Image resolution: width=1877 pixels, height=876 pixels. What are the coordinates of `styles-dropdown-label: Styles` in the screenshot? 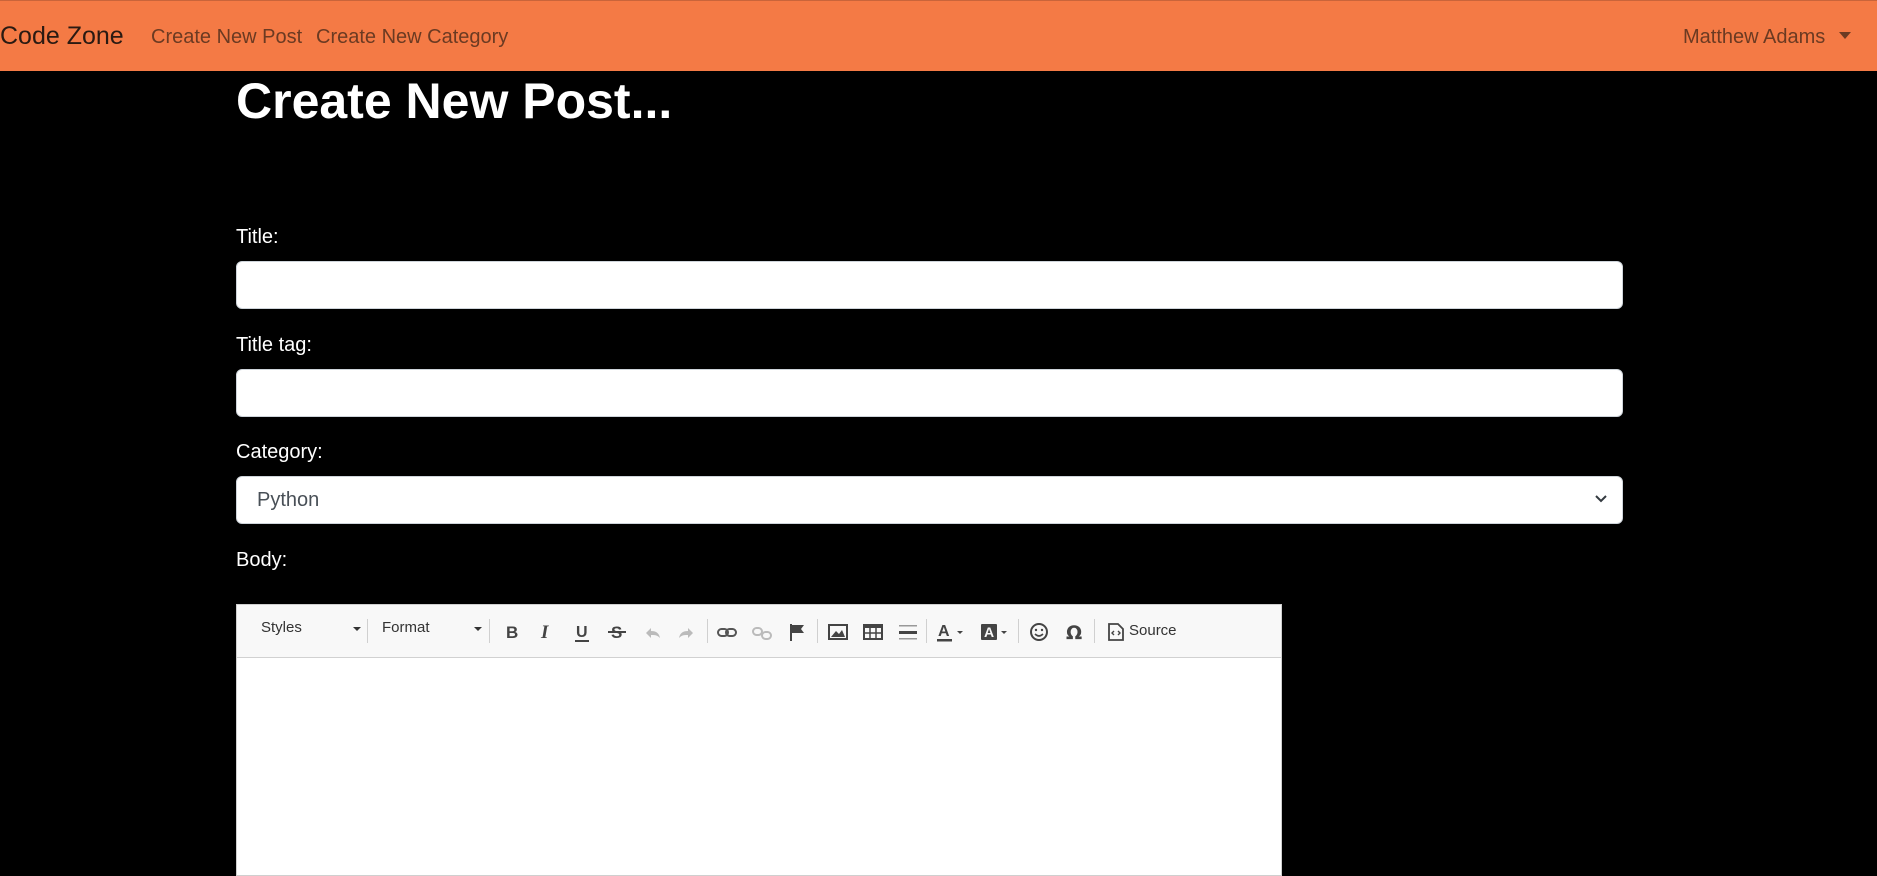 It's located at (281, 627).